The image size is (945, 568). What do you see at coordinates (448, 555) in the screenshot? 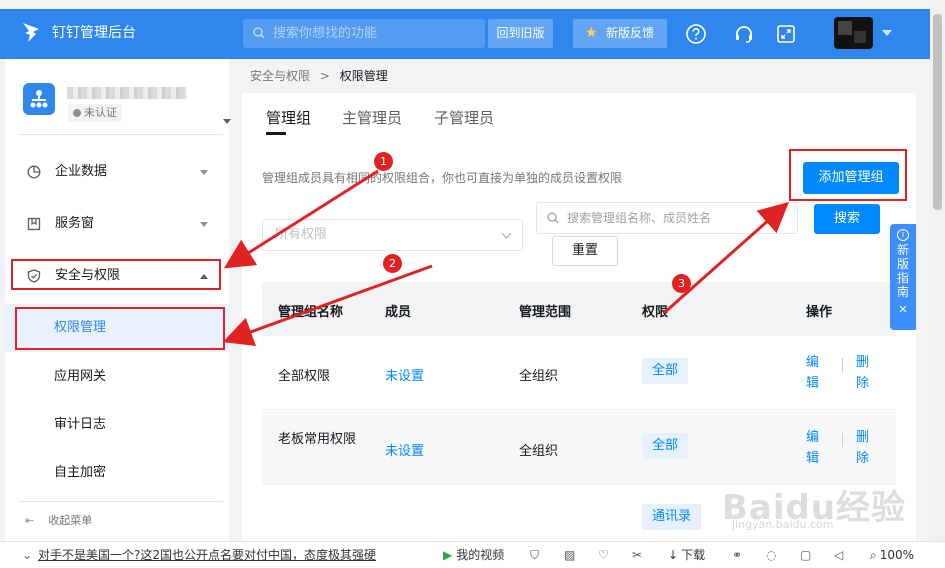
I see `play-icon: ▶` at bounding box center [448, 555].